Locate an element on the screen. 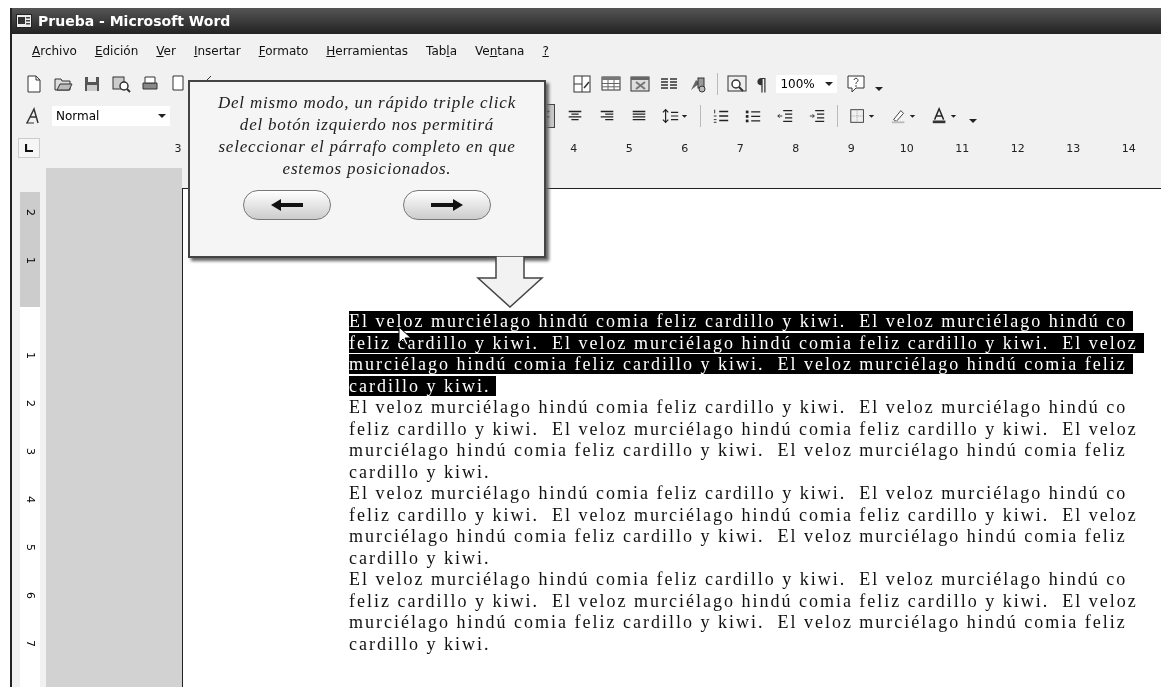 The image size is (1161, 687). ruler-number: 8 is located at coordinates (796, 148).